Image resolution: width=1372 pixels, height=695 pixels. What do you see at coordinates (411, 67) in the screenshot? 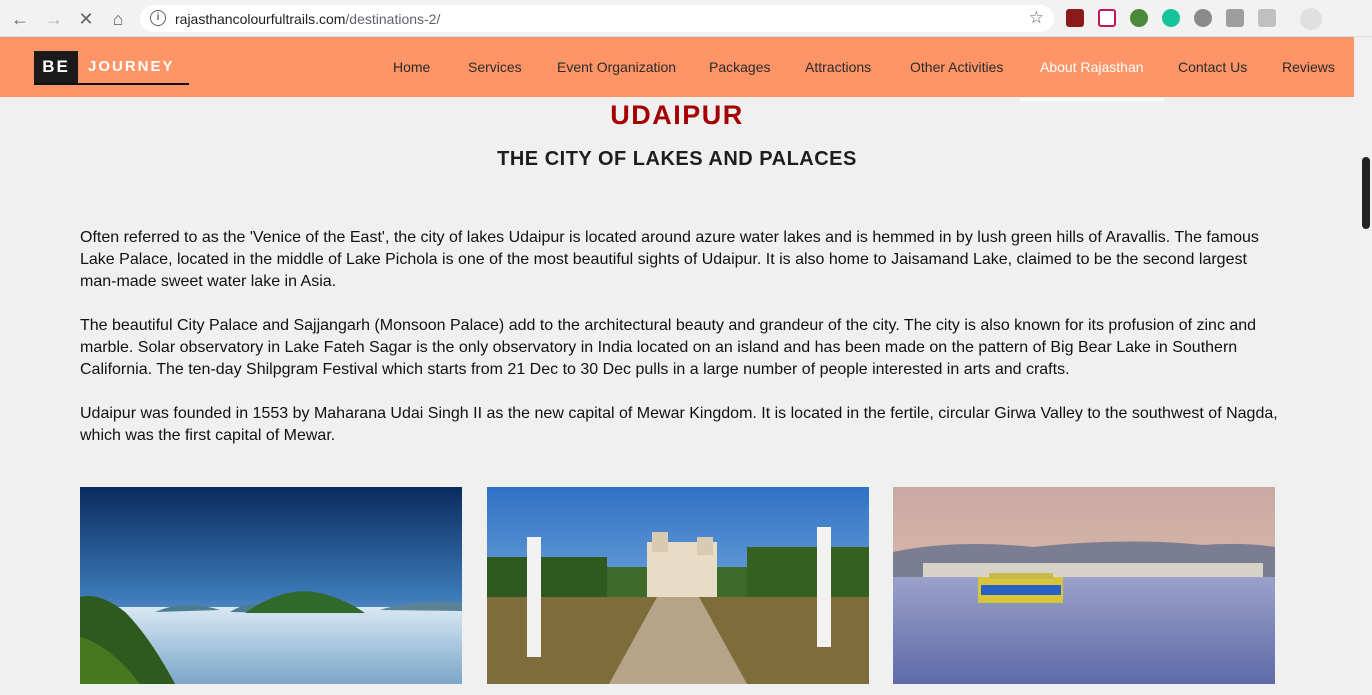
I see `nav-home: Home` at bounding box center [411, 67].